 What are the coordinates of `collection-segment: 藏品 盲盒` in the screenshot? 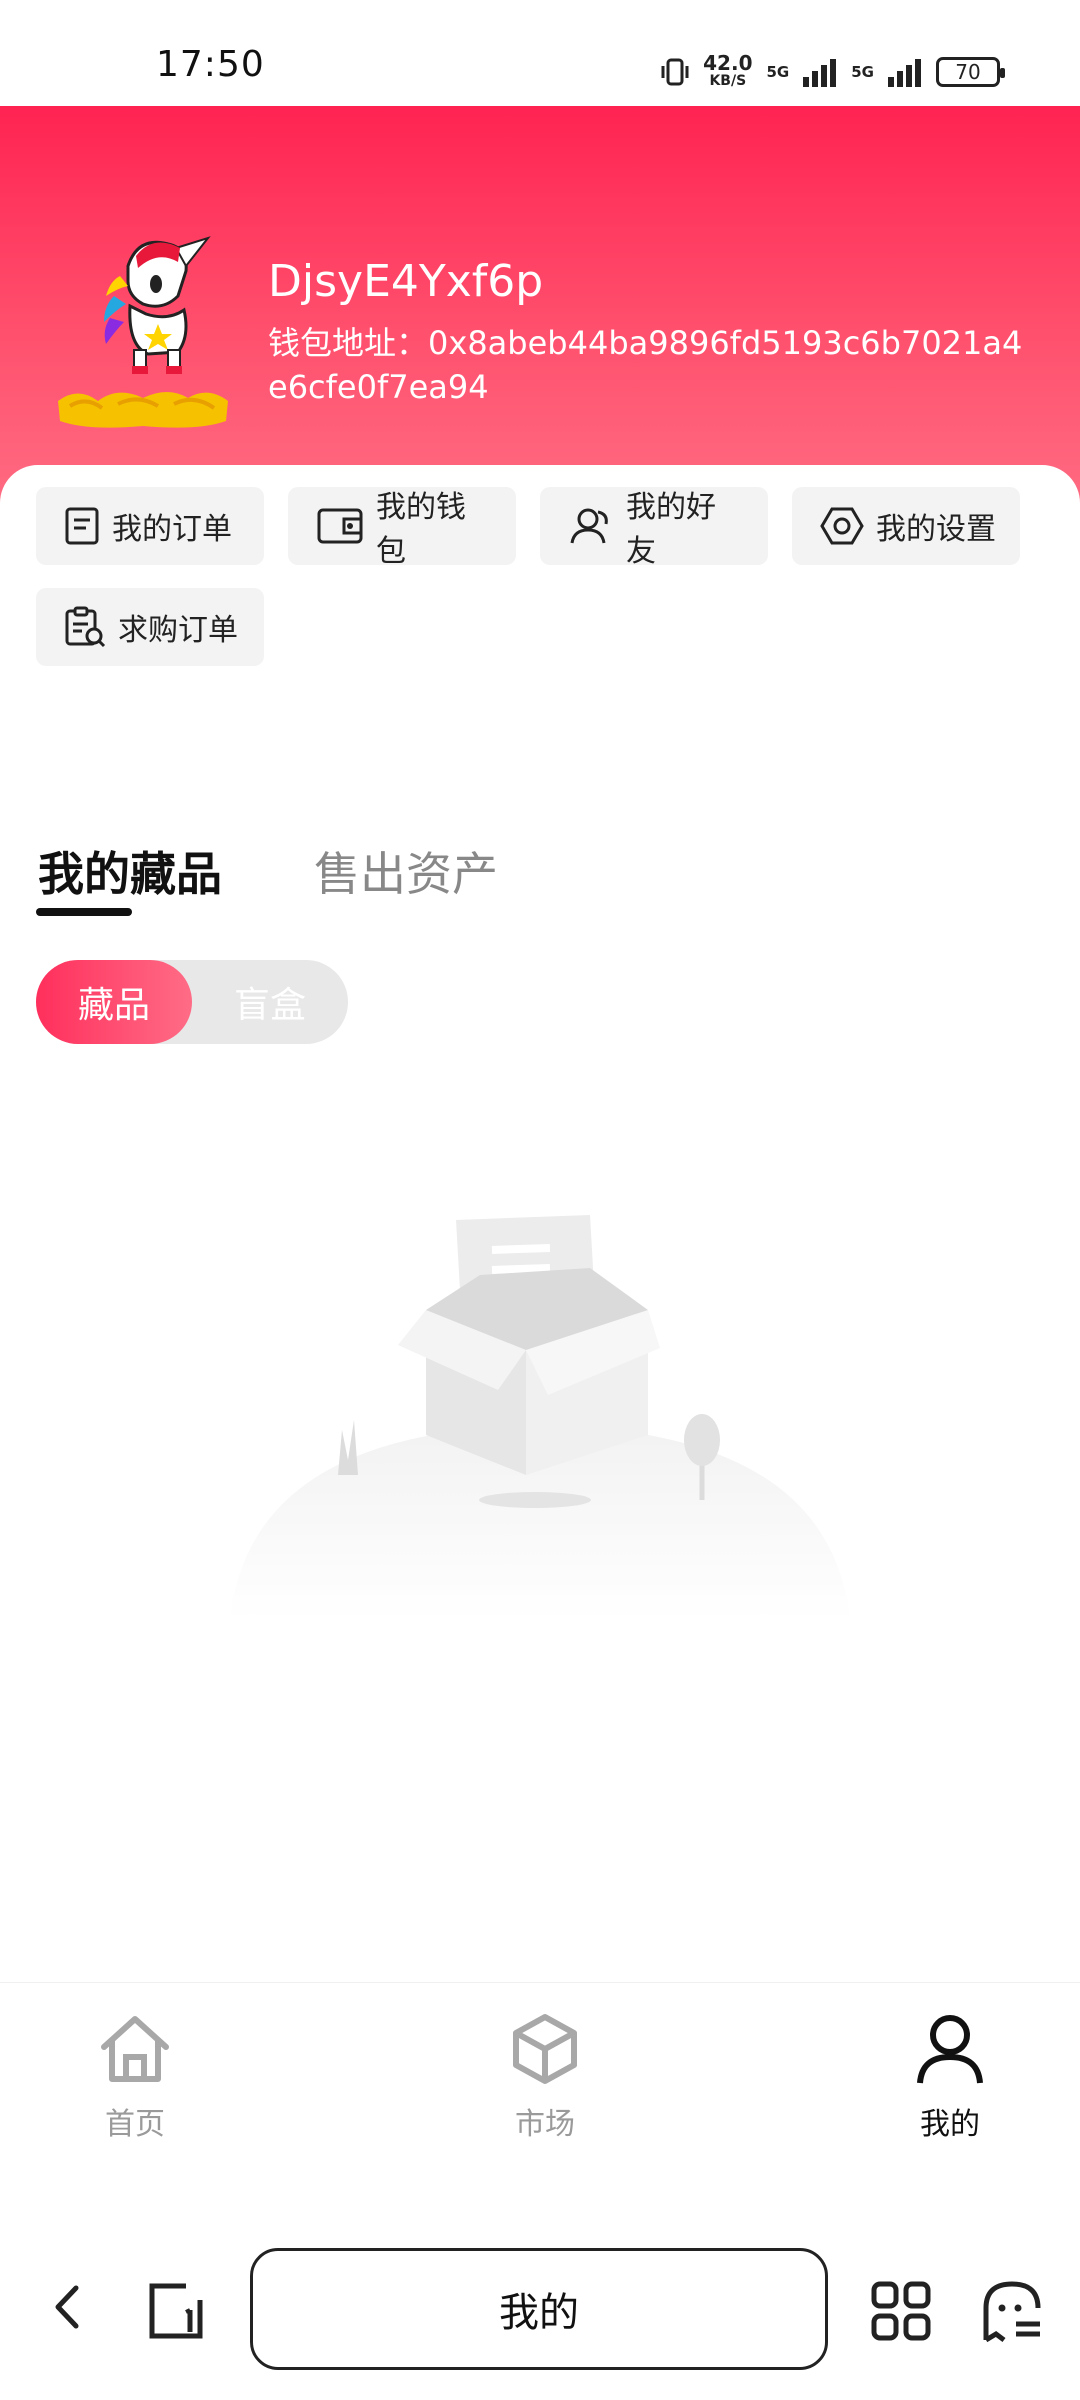 It's located at (192, 1002).